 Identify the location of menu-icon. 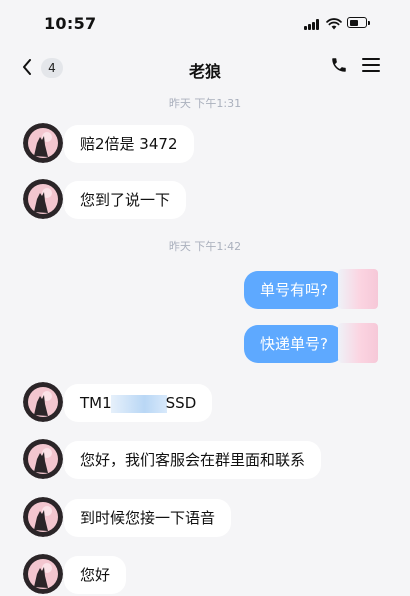
(371, 65).